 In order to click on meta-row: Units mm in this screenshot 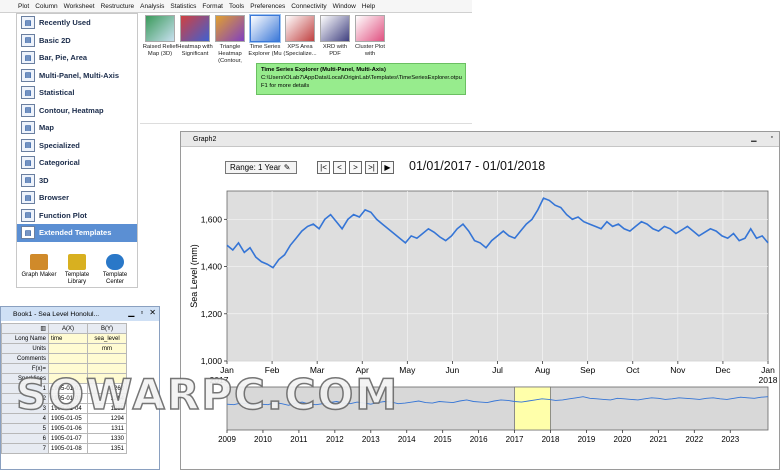, I will do `click(64, 348)`.